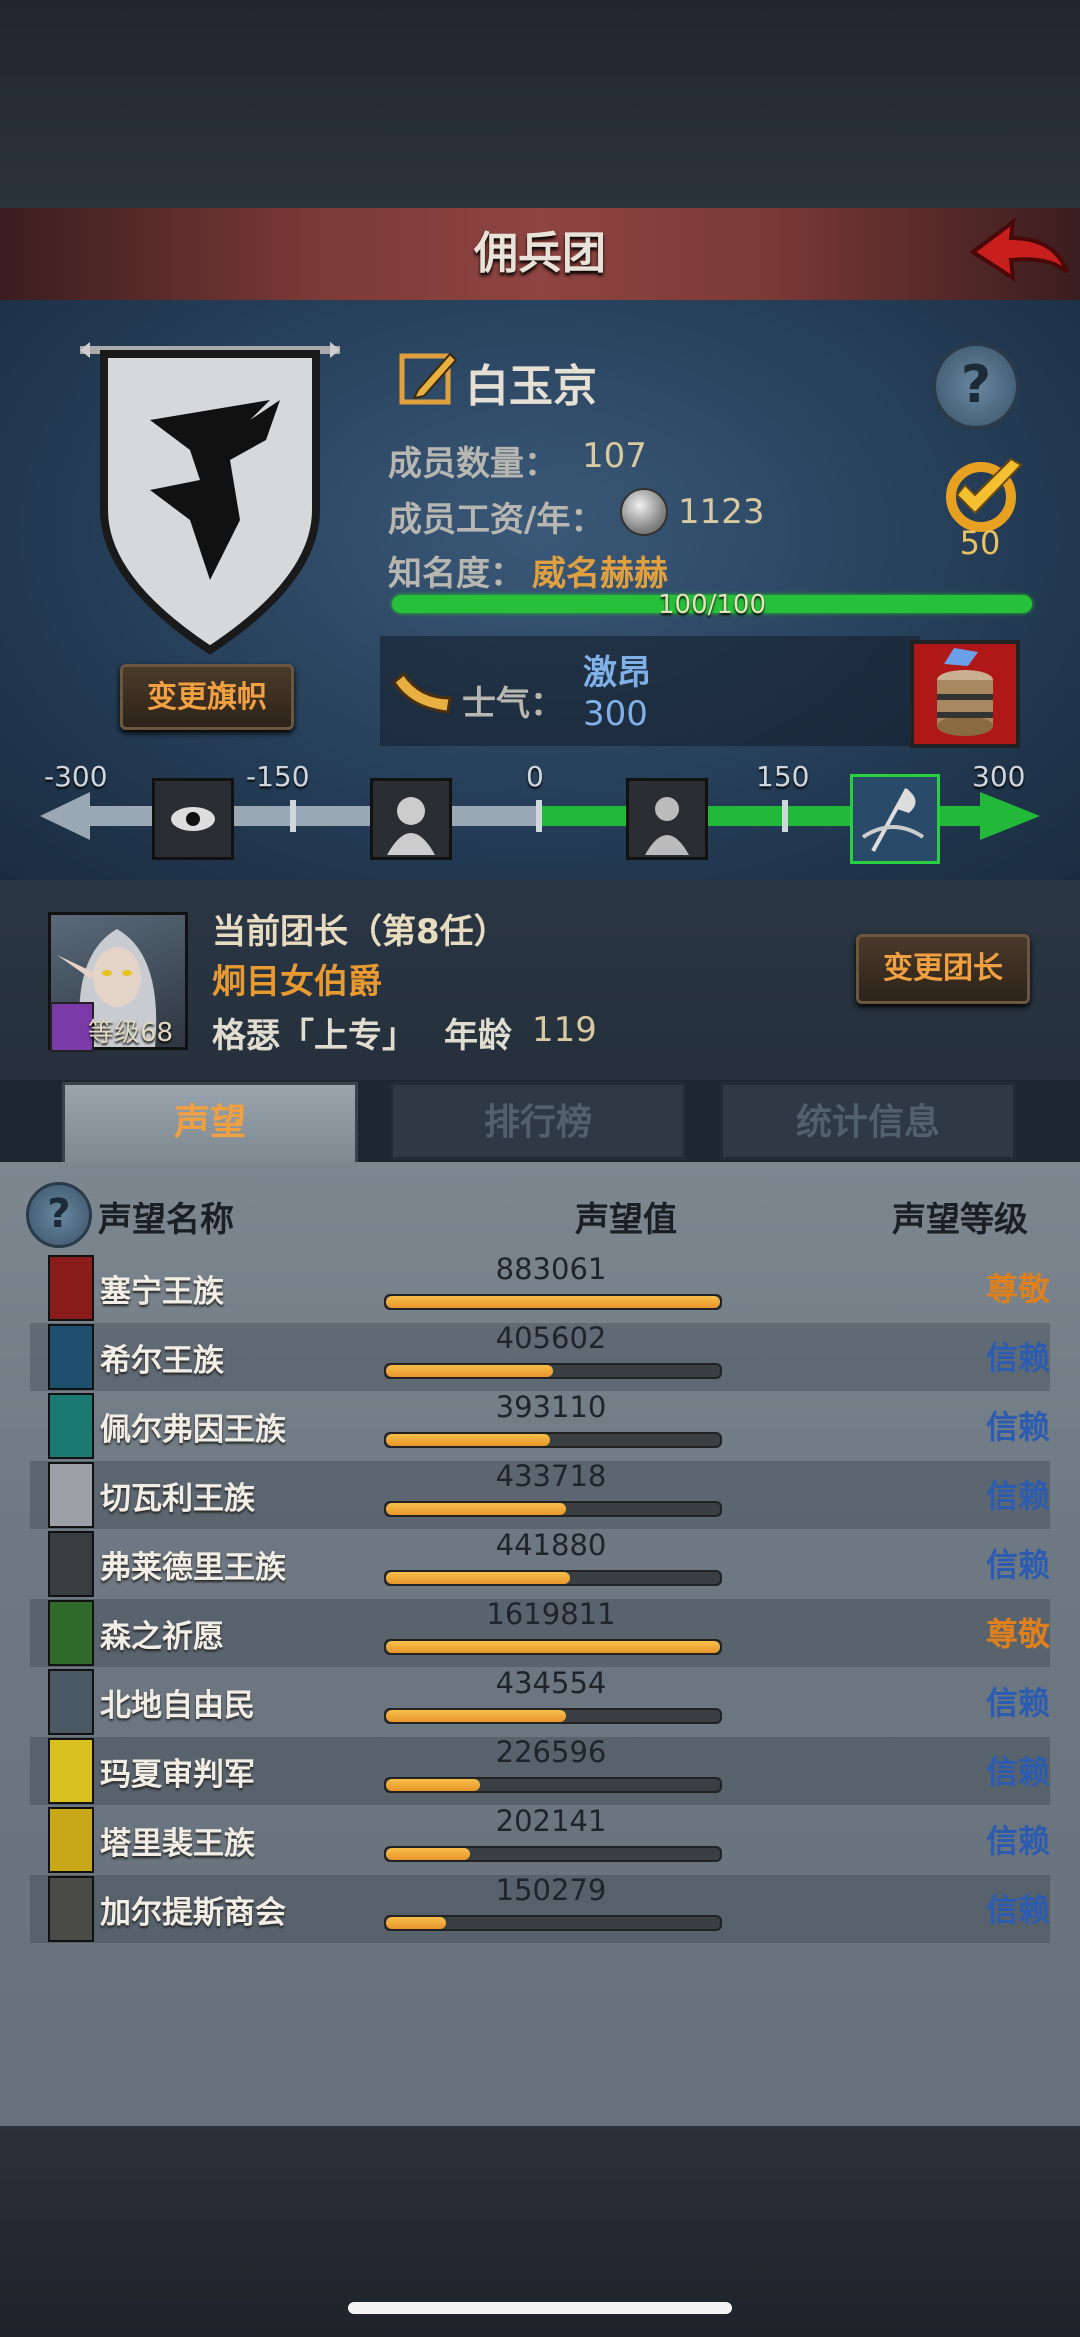 The image size is (1080, 2337). Describe the element at coordinates (360, 932) in the screenshot. I see `leader-title: 当前团长（第8任）` at that location.